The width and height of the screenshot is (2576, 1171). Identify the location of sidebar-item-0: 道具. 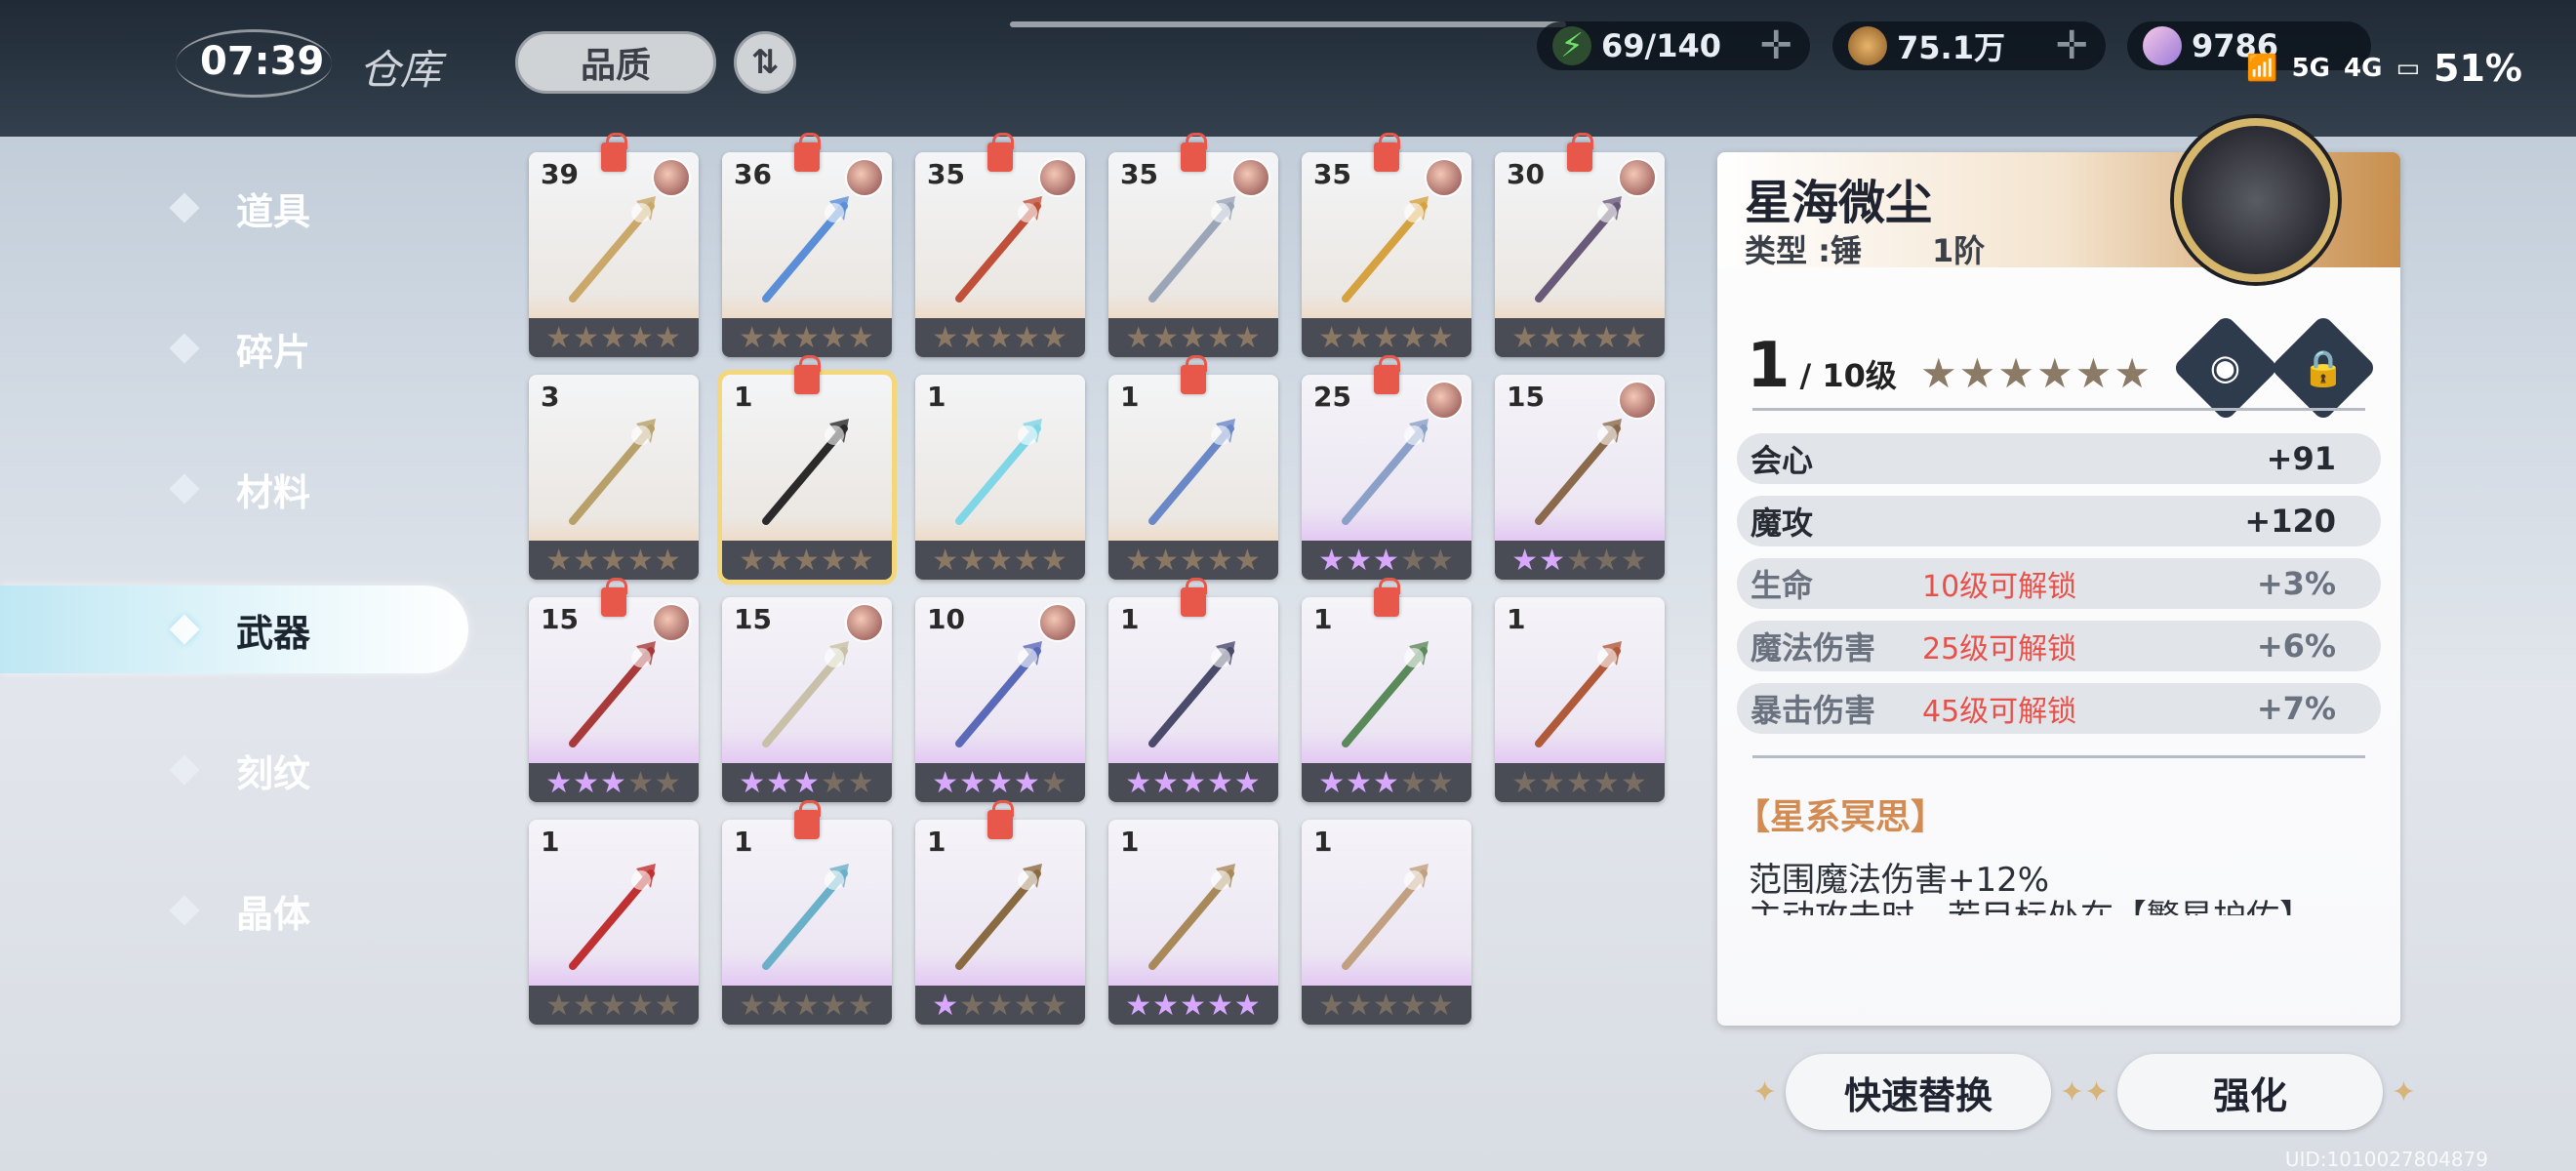
(234, 208).